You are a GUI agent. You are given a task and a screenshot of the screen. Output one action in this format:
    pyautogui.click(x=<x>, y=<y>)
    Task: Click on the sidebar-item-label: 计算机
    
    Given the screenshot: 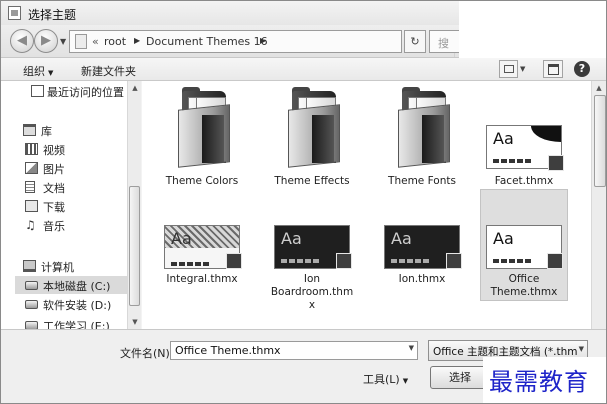 What is the action you would take?
    pyautogui.click(x=57, y=267)
    